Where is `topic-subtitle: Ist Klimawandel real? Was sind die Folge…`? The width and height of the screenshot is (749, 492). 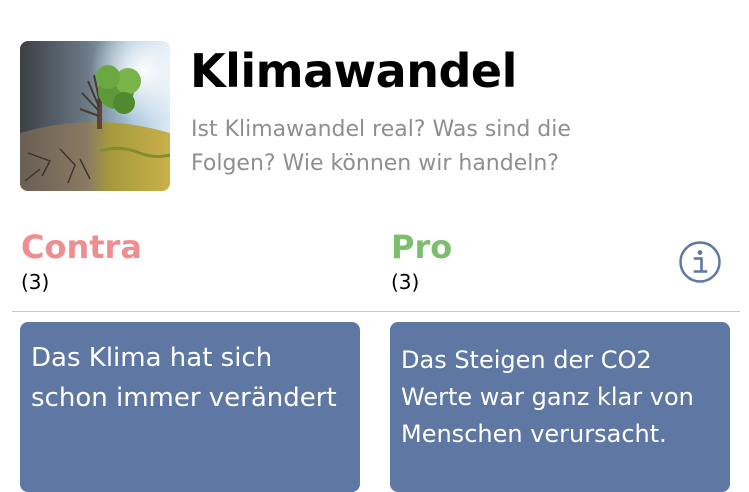
topic-subtitle: Ist Klimawandel real? Was sind die Folge… is located at coordinates (381, 146).